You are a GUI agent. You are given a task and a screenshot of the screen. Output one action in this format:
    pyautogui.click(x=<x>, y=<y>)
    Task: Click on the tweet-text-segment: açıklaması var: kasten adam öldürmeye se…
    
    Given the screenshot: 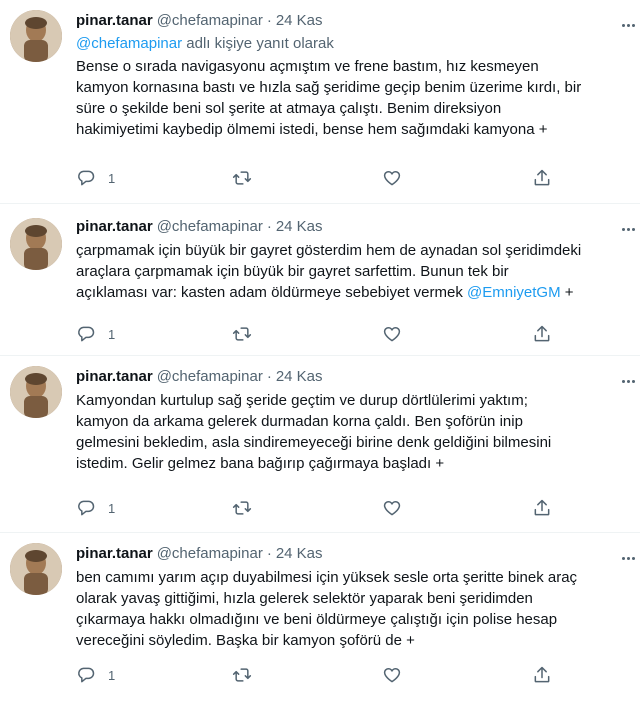 What is the action you would take?
    pyautogui.click(x=272, y=292)
    